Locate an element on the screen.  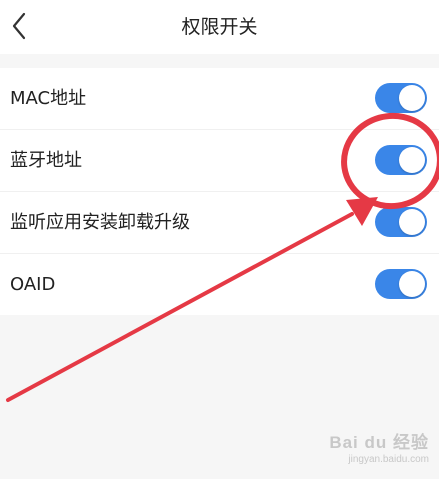
watermark-url: jingyan.baidu.com is located at coordinates (388, 459).